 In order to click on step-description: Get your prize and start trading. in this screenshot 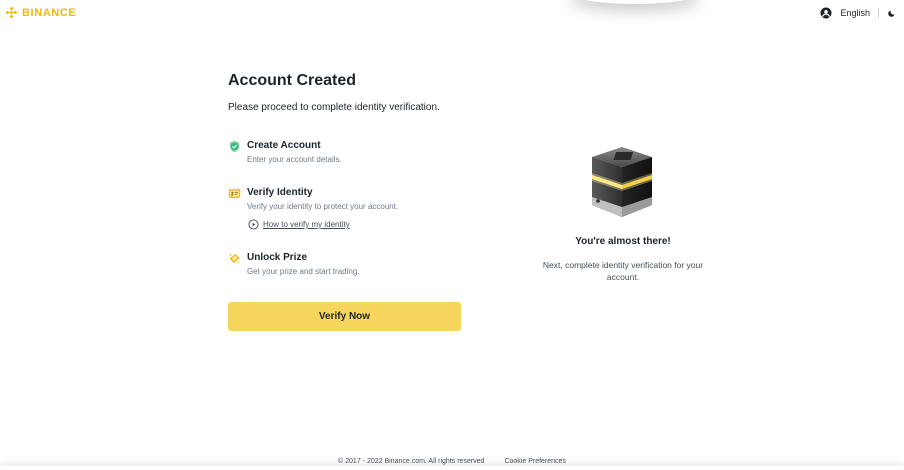, I will do `click(303, 271)`.